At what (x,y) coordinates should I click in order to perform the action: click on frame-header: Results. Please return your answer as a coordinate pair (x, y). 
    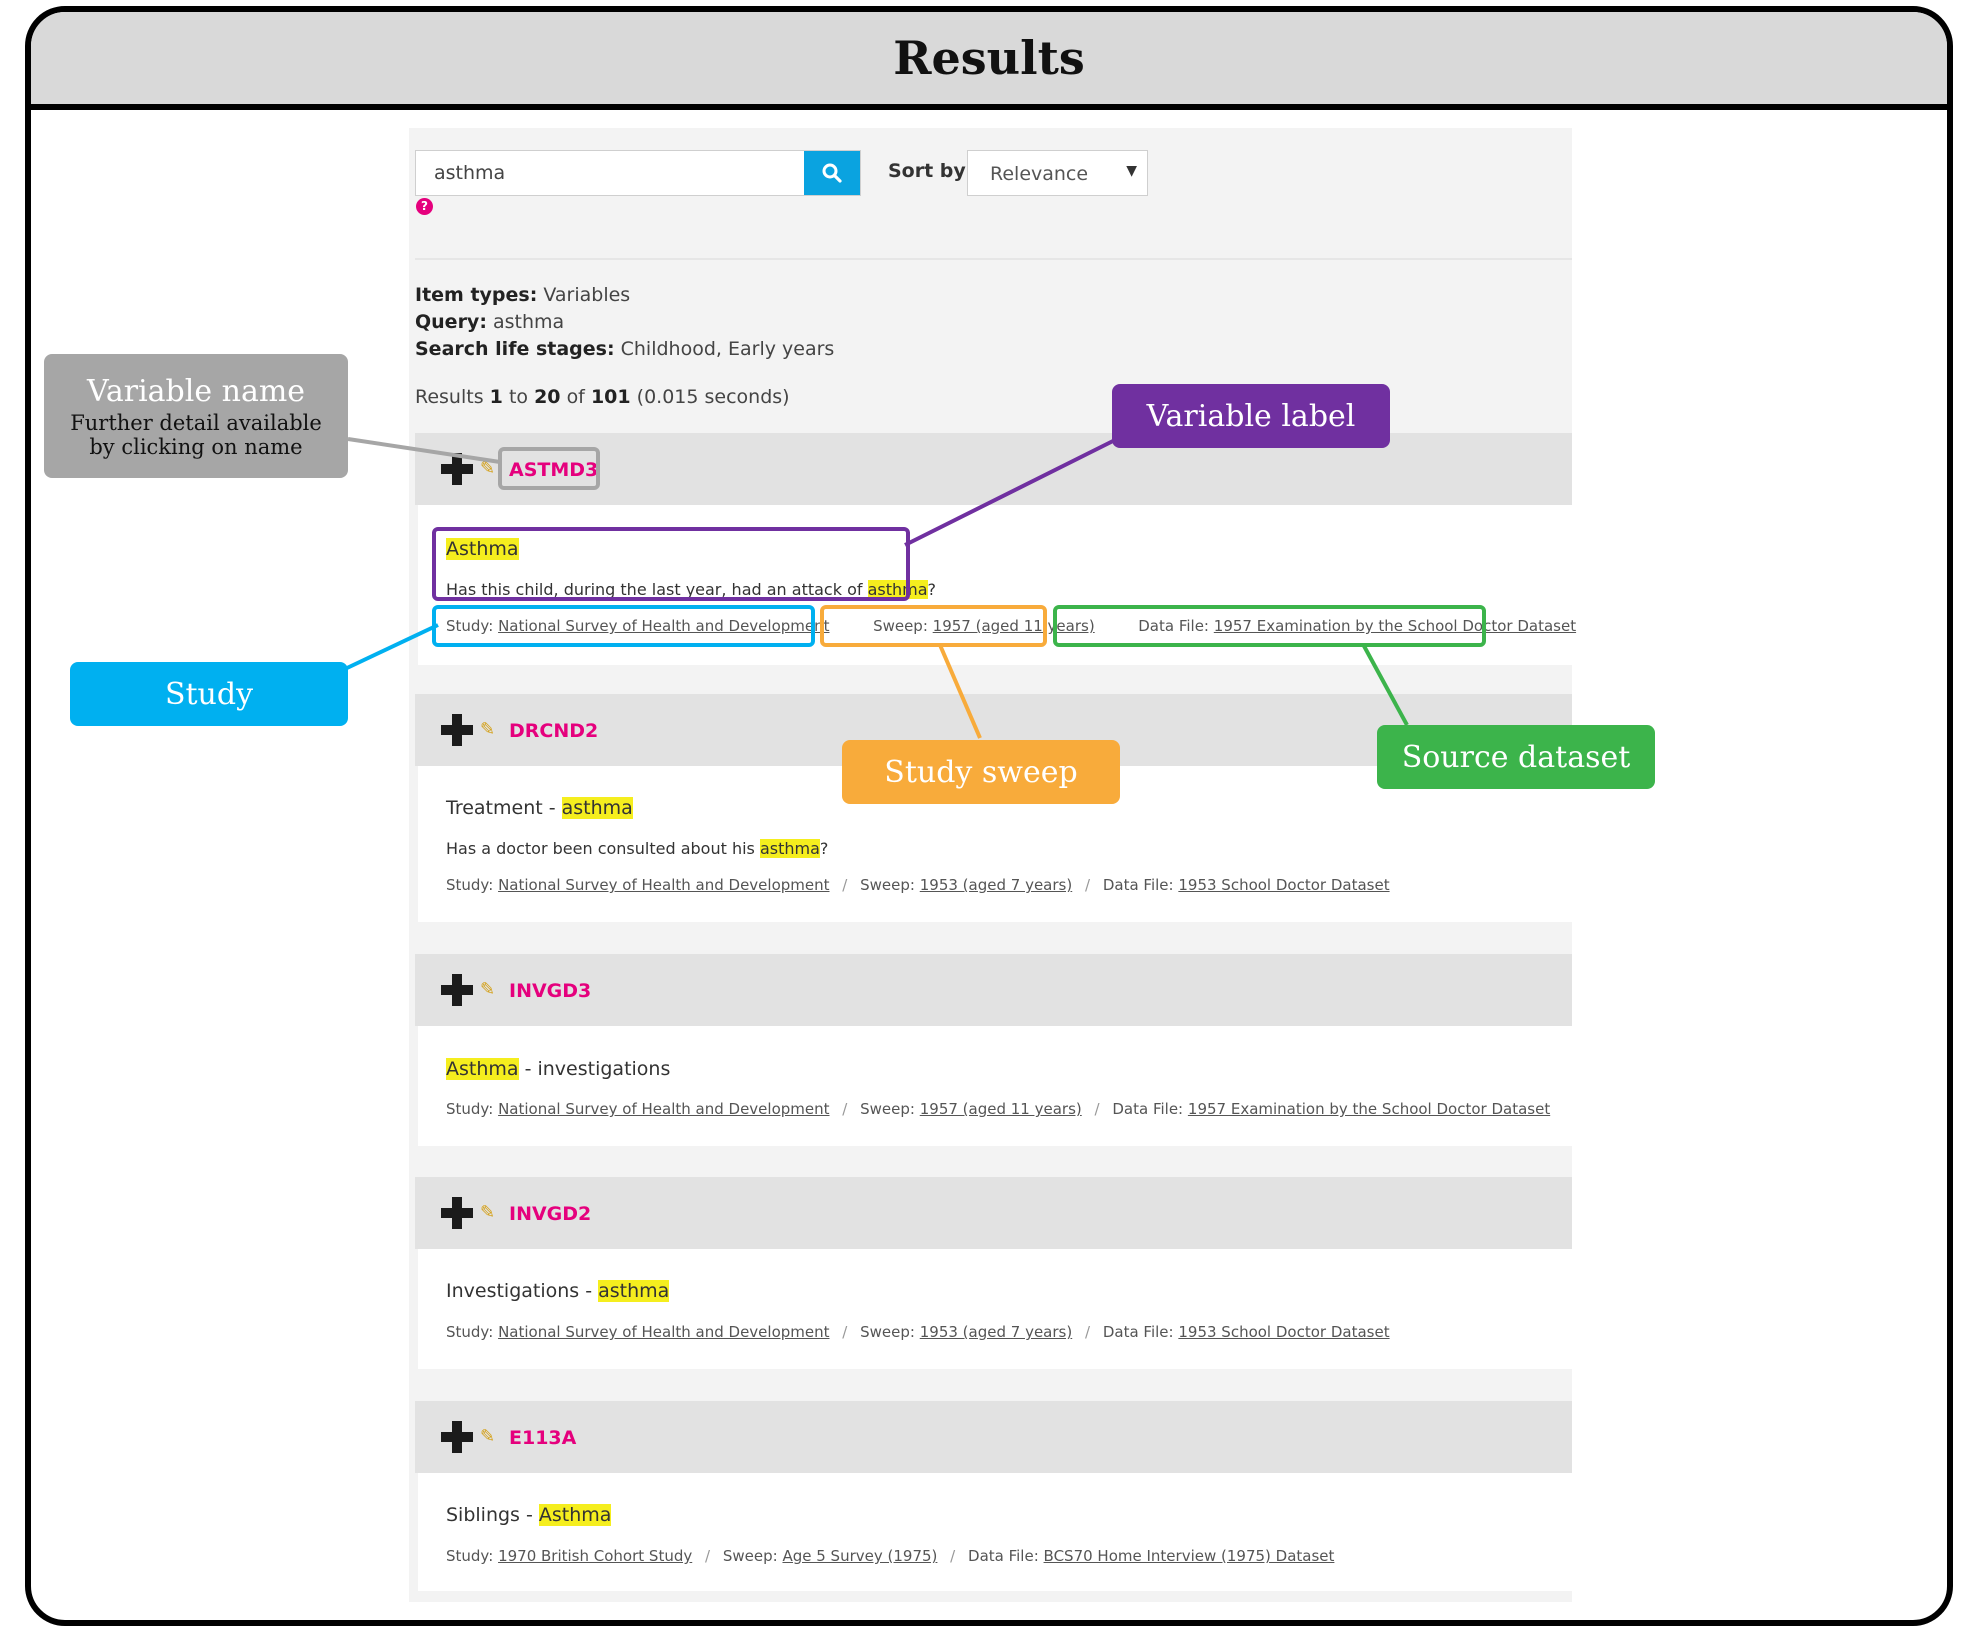
    Looking at the image, I should click on (989, 61).